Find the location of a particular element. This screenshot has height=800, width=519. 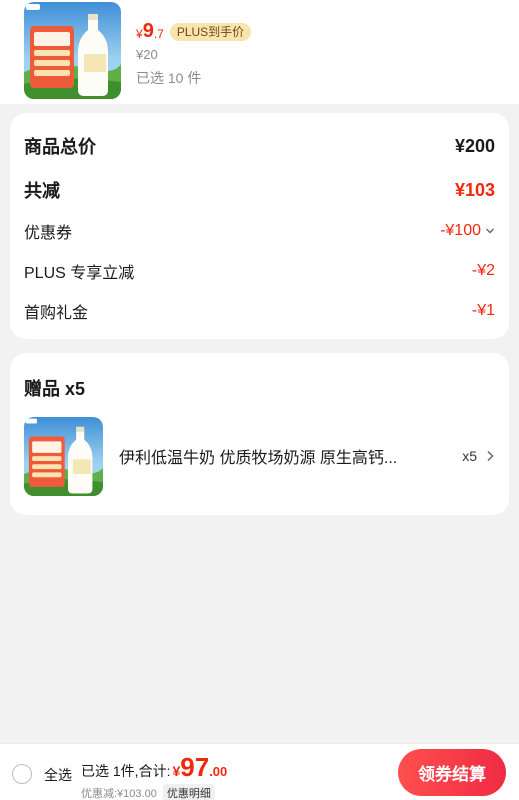

total-currency: ¥ is located at coordinates (176, 771).